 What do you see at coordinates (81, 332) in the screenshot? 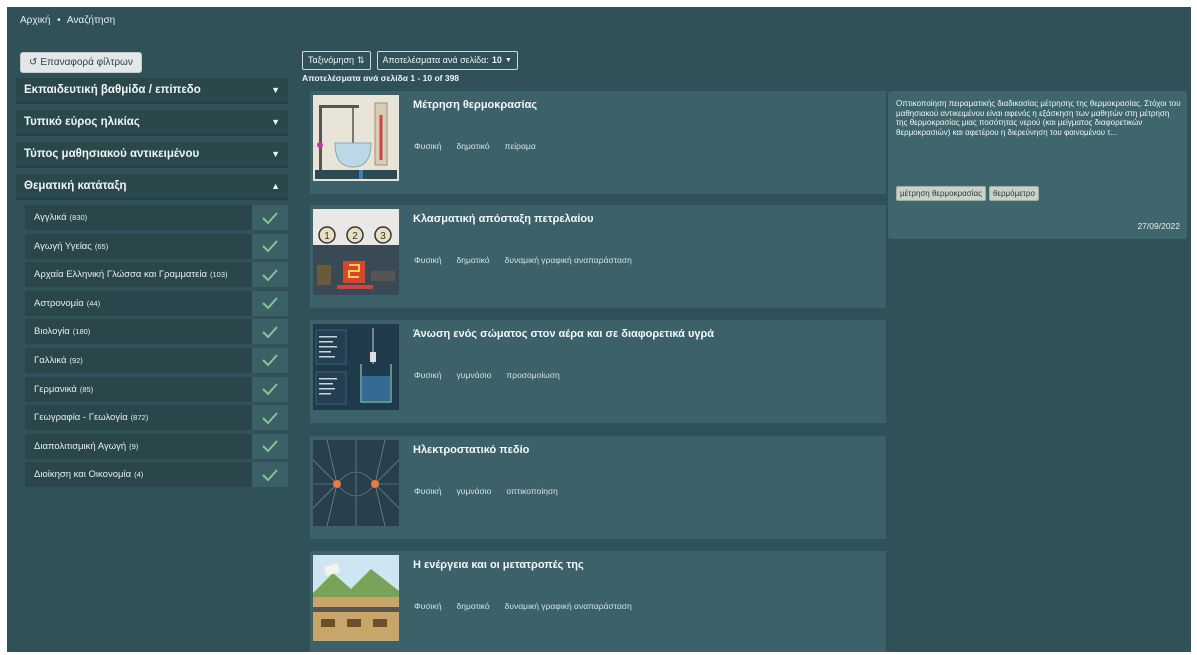
I see `subject-count: (180)` at bounding box center [81, 332].